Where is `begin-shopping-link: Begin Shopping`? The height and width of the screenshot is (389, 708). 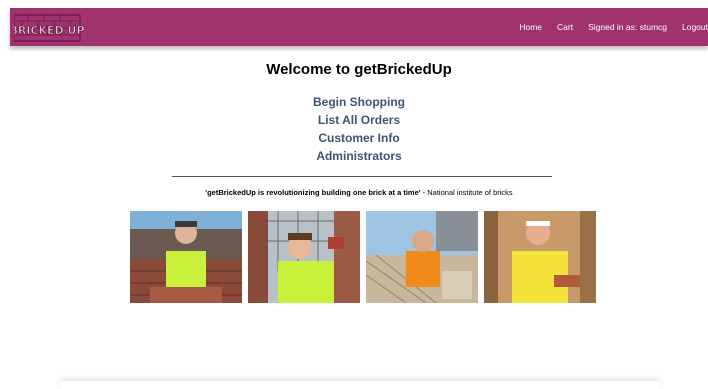 begin-shopping-link: Begin Shopping is located at coordinates (359, 102).